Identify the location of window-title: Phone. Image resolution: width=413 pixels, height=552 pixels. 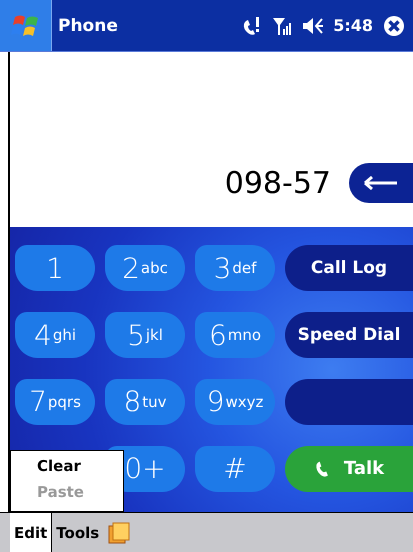
(88, 26).